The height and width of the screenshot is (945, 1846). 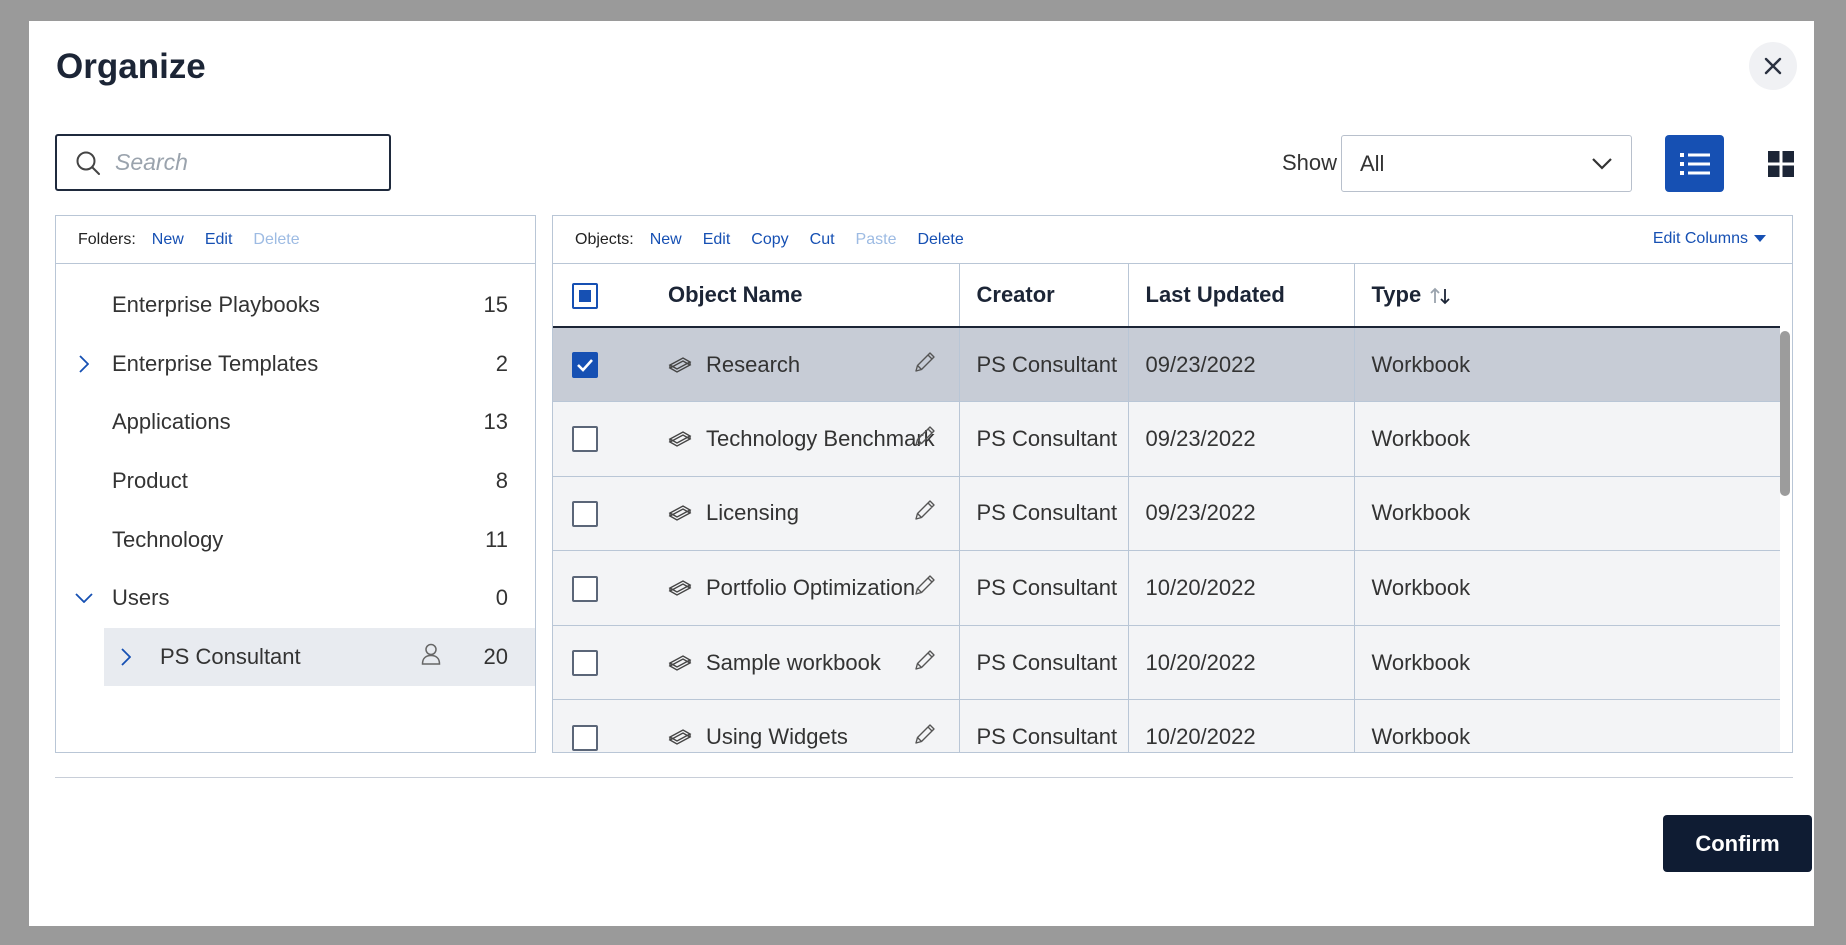 What do you see at coordinates (805, 296) in the screenshot?
I see `column-header-object-name: Object Name` at bounding box center [805, 296].